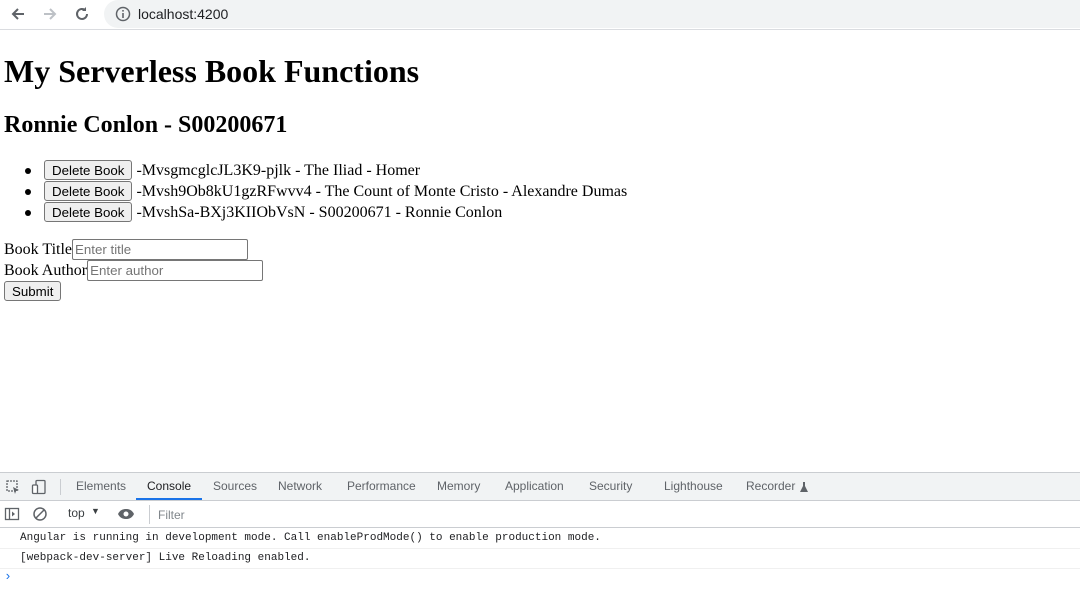 This screenshot has width=1080, height=611. What do you see at coordinates (46, 270) in the screenshot?
I see `book-author-label: Book Author` at bounding box center [46, 270].